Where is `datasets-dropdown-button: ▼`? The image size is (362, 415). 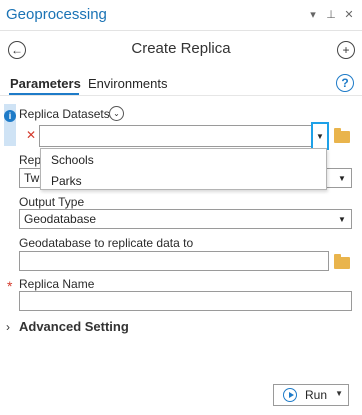 datasets-dropdown-button: ▼ is located at coordinates (320, 136).